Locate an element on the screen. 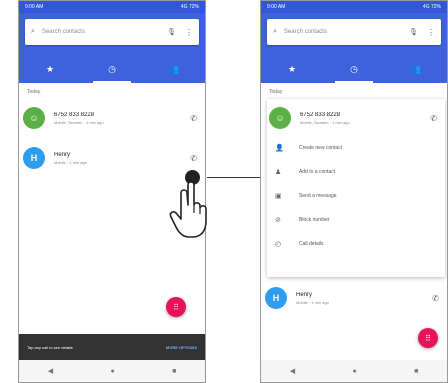 Image resolution: width=448 pixels, height=383 pixels. menu-label: Send a message is located at coordinates (318, 196).